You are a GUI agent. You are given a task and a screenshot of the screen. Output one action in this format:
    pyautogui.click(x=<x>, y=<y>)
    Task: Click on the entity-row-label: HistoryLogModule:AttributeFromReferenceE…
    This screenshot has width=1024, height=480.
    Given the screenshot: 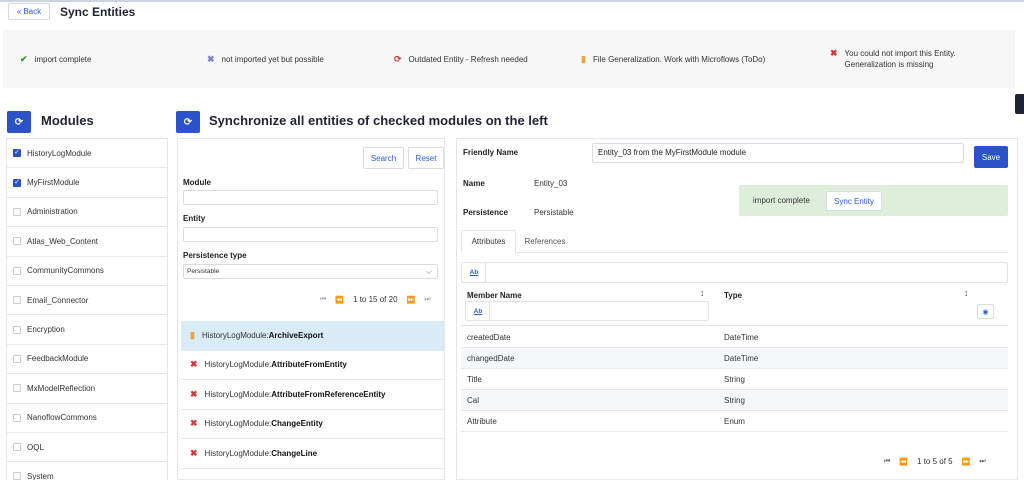 What is the action you would take?
    pyautogui.click(x=295, y=394)
    